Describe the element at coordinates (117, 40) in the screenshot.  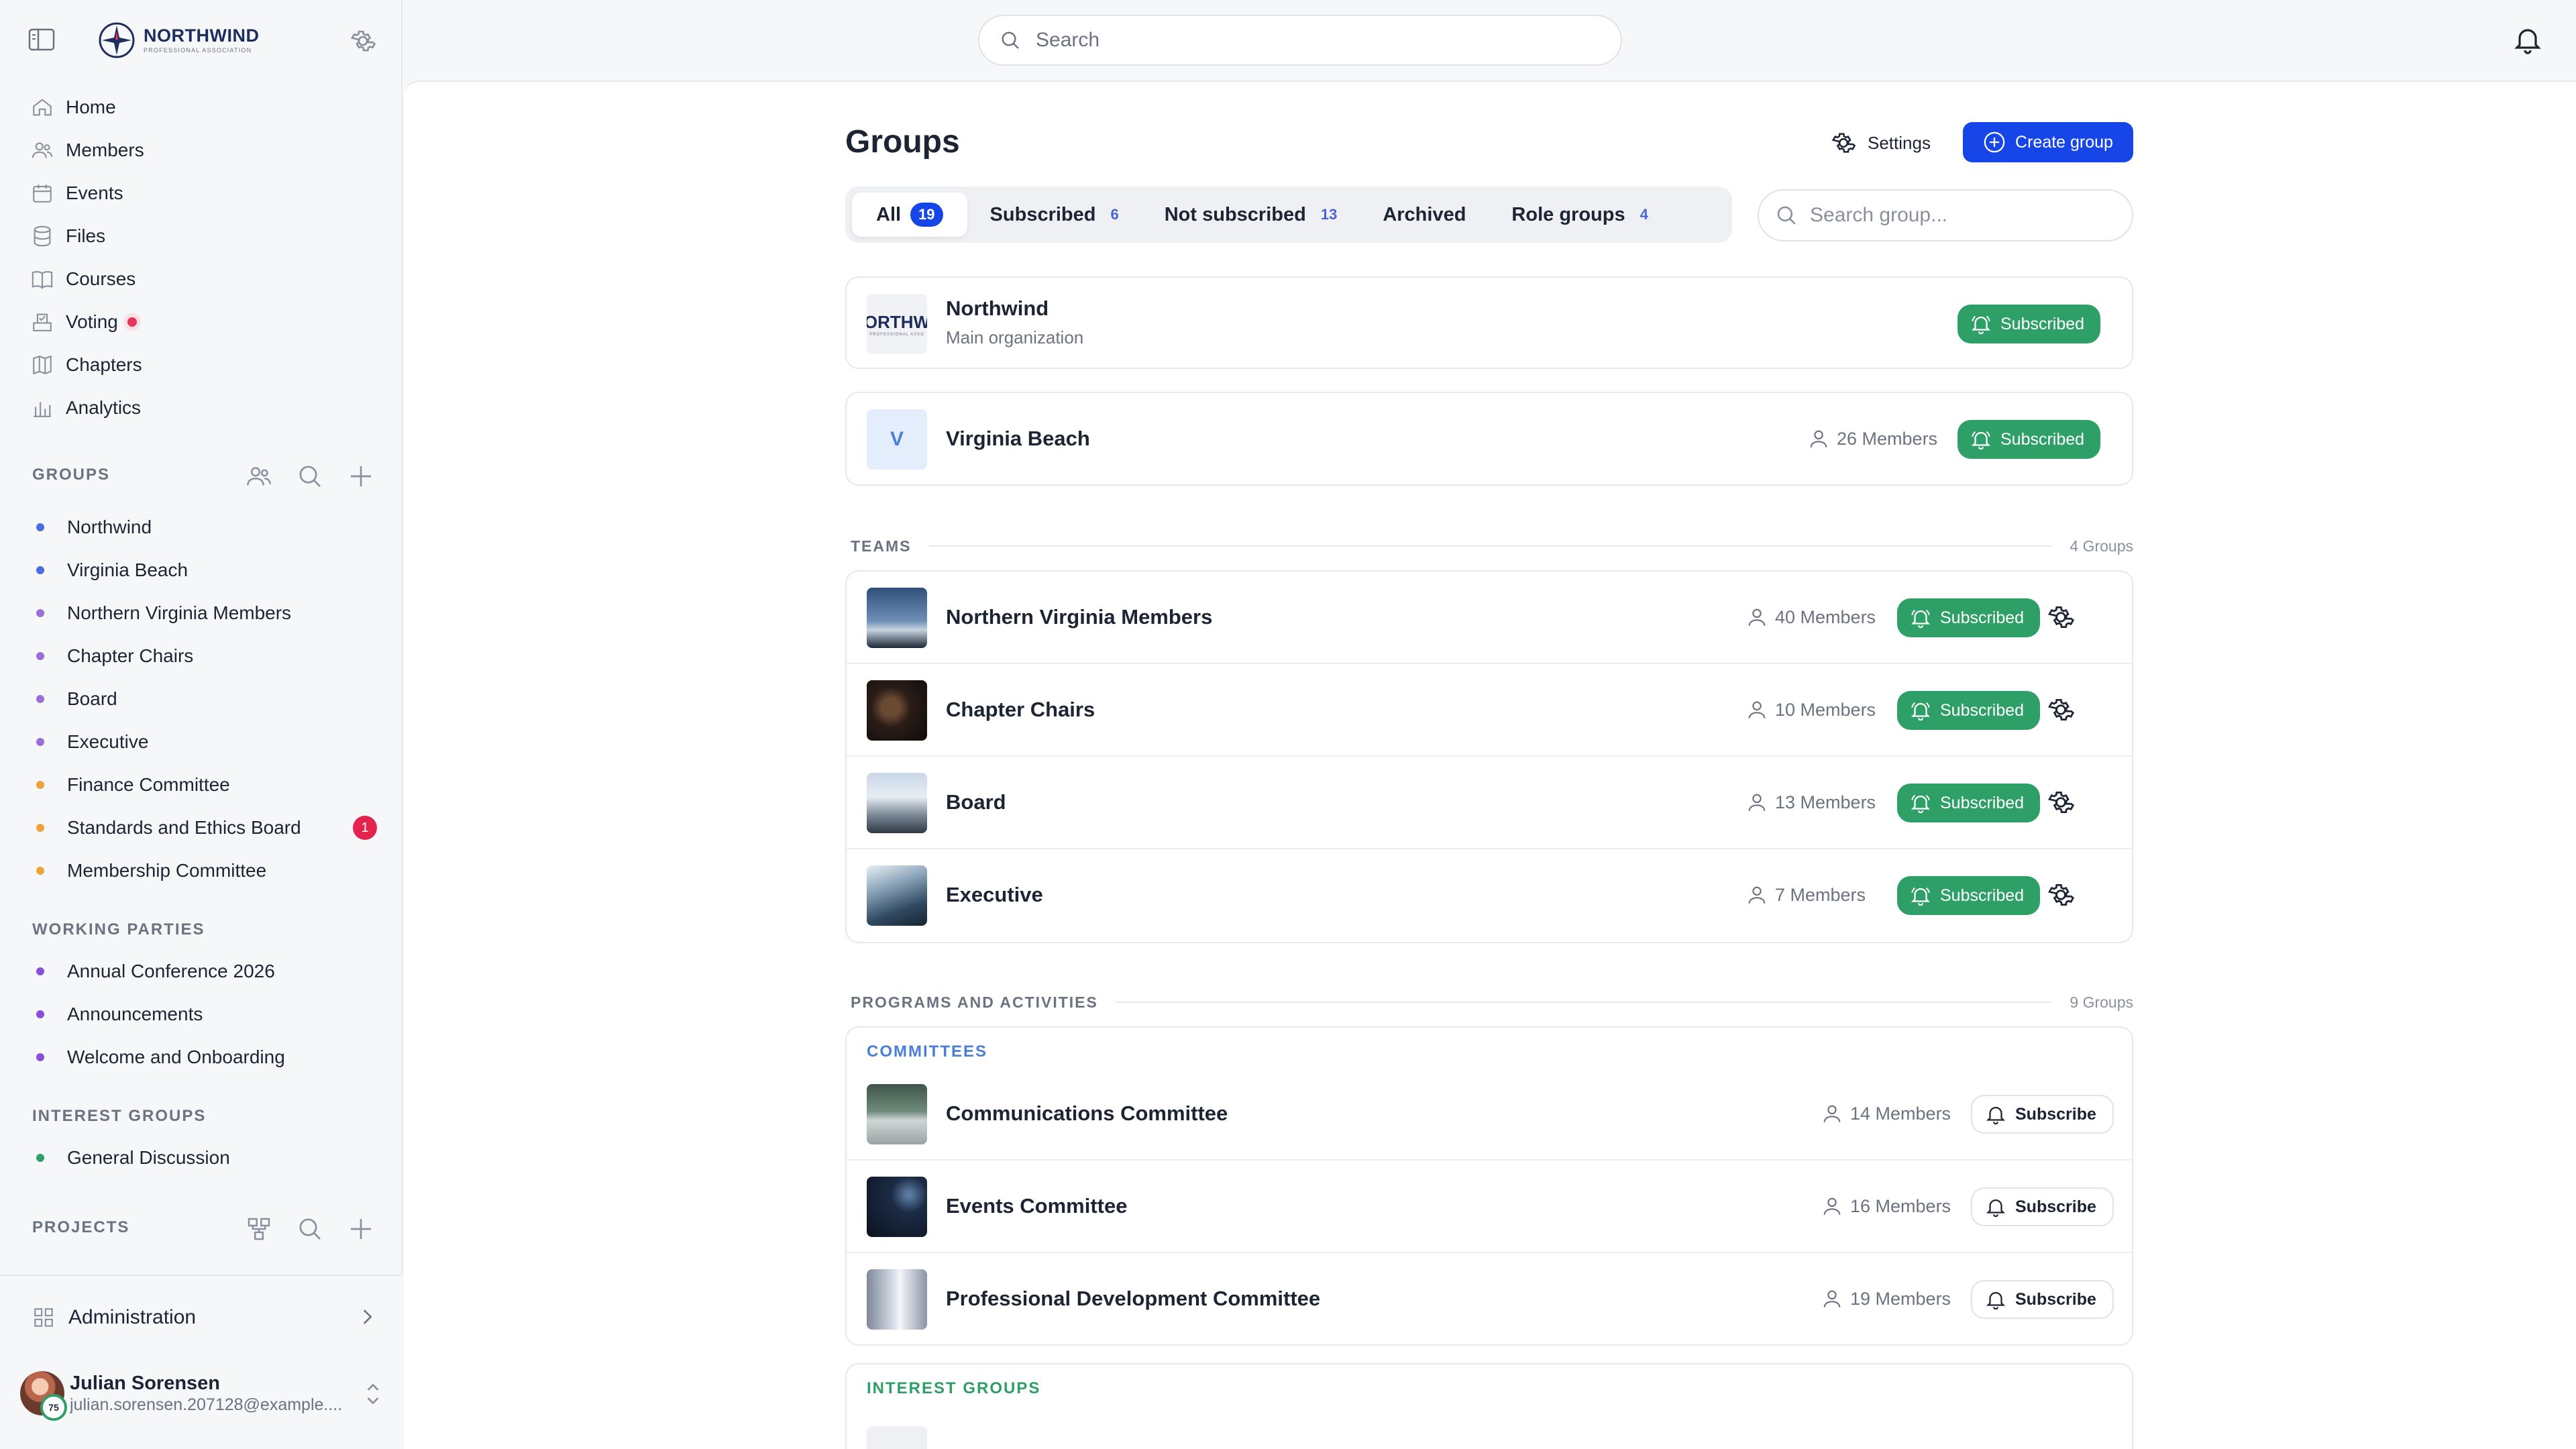
I see `compass-logo-icon` at that location.